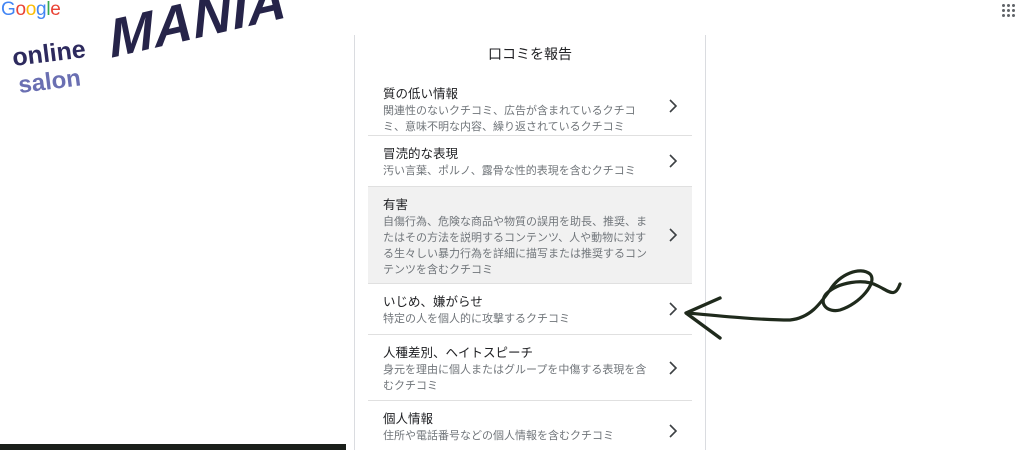 This screenshot has height=450, width=1024. I want to click on option-title: 人種差別、ヘイトスピーチ, so click(458, 352).